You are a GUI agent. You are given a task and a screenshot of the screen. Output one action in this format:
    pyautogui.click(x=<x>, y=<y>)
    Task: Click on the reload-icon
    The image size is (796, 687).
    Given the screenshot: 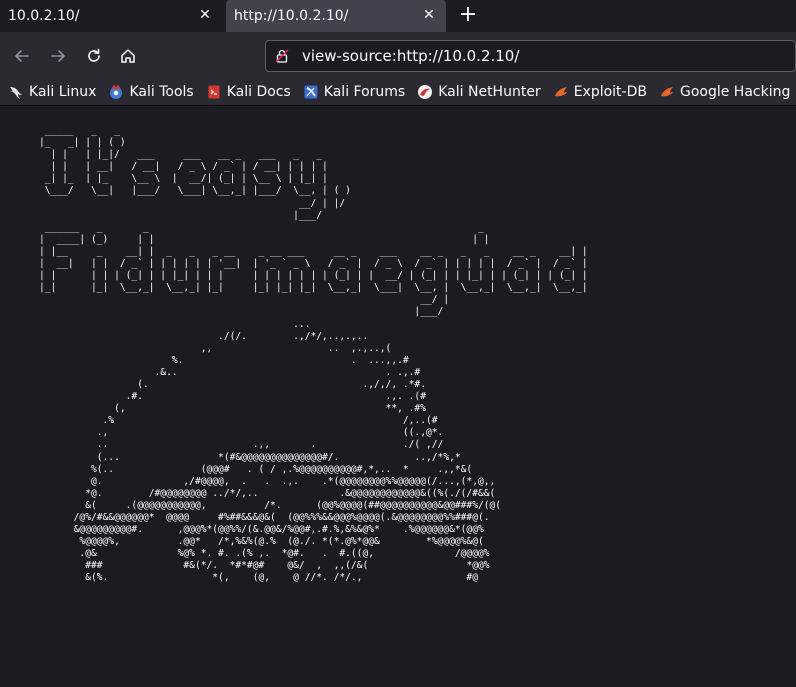 What is the action you would take?
    pyautogui.click(x=94, y=55)
    